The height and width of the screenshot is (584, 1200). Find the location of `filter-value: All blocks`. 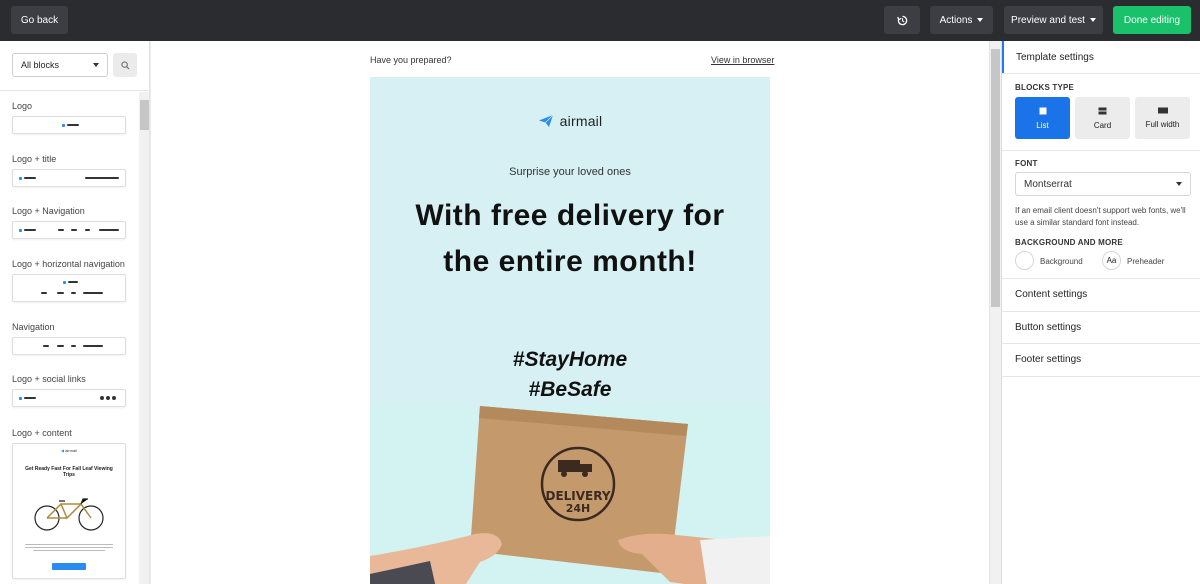

filter-value: All blocks is located at coordinates (40, 65).